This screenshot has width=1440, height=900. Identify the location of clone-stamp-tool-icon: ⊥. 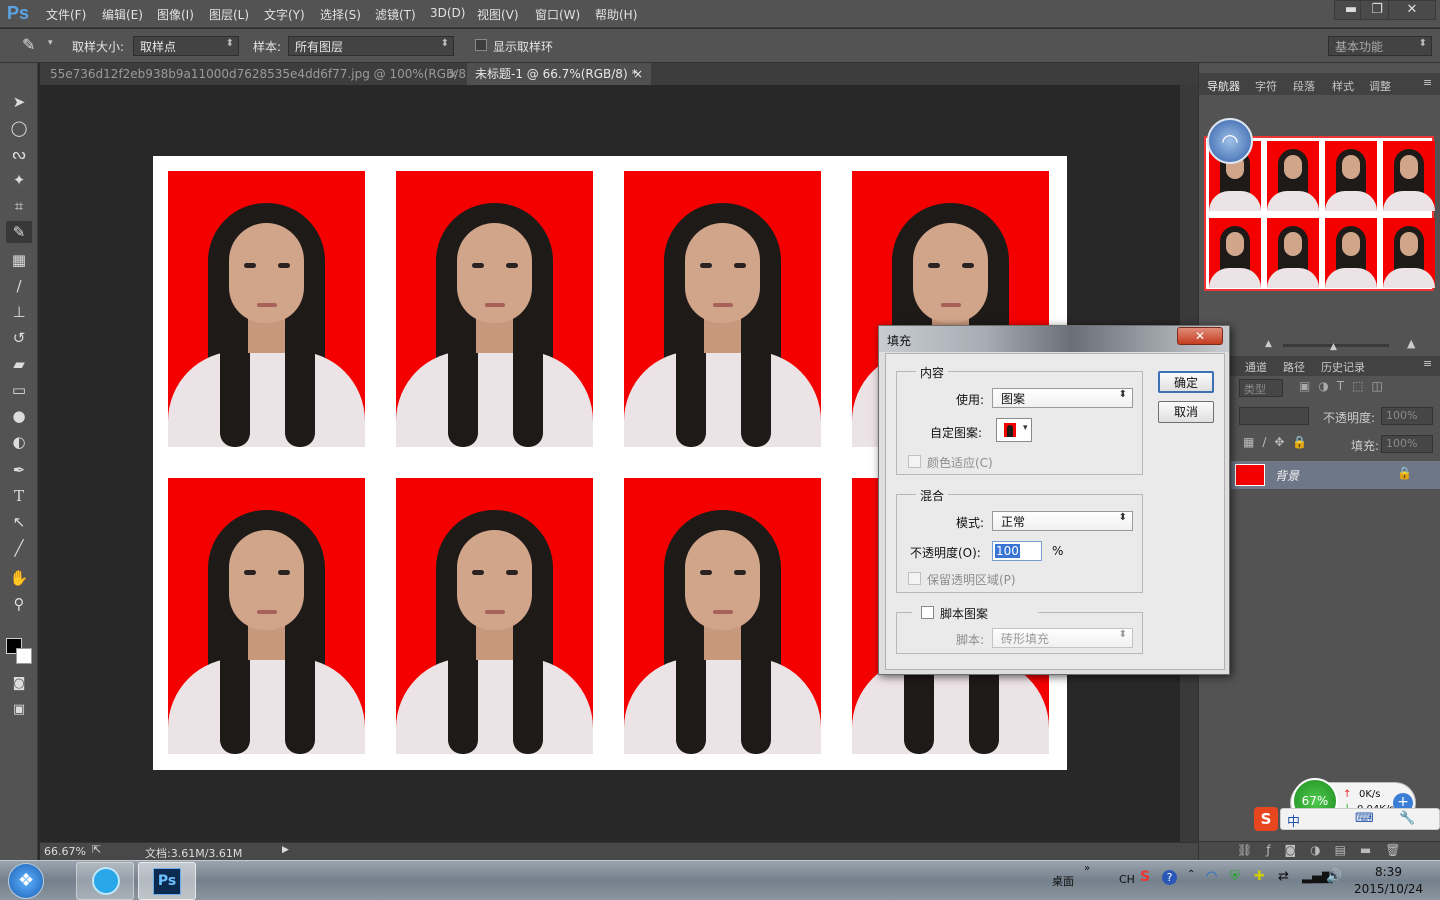
(19, 312).